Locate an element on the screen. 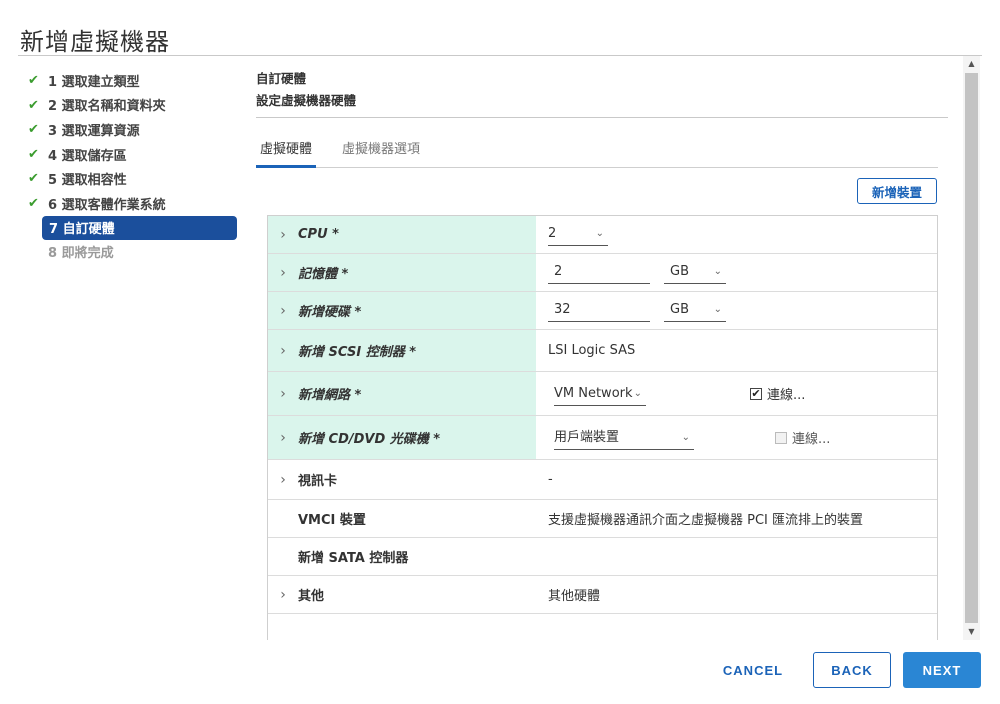 The image size is (1000, 704). hardware-row-video: › 視訊卡 - is located at coordinates (602, 480).